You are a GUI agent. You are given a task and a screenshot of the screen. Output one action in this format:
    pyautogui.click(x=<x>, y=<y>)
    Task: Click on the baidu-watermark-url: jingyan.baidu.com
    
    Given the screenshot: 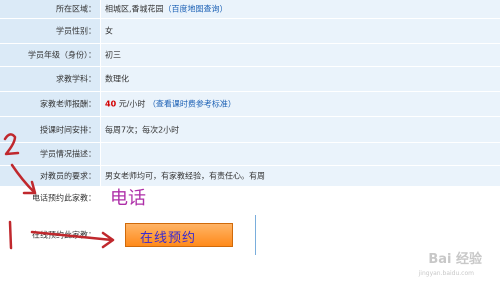 What is the action you would take?
    pyautogui.click(x=446, y=273)
    